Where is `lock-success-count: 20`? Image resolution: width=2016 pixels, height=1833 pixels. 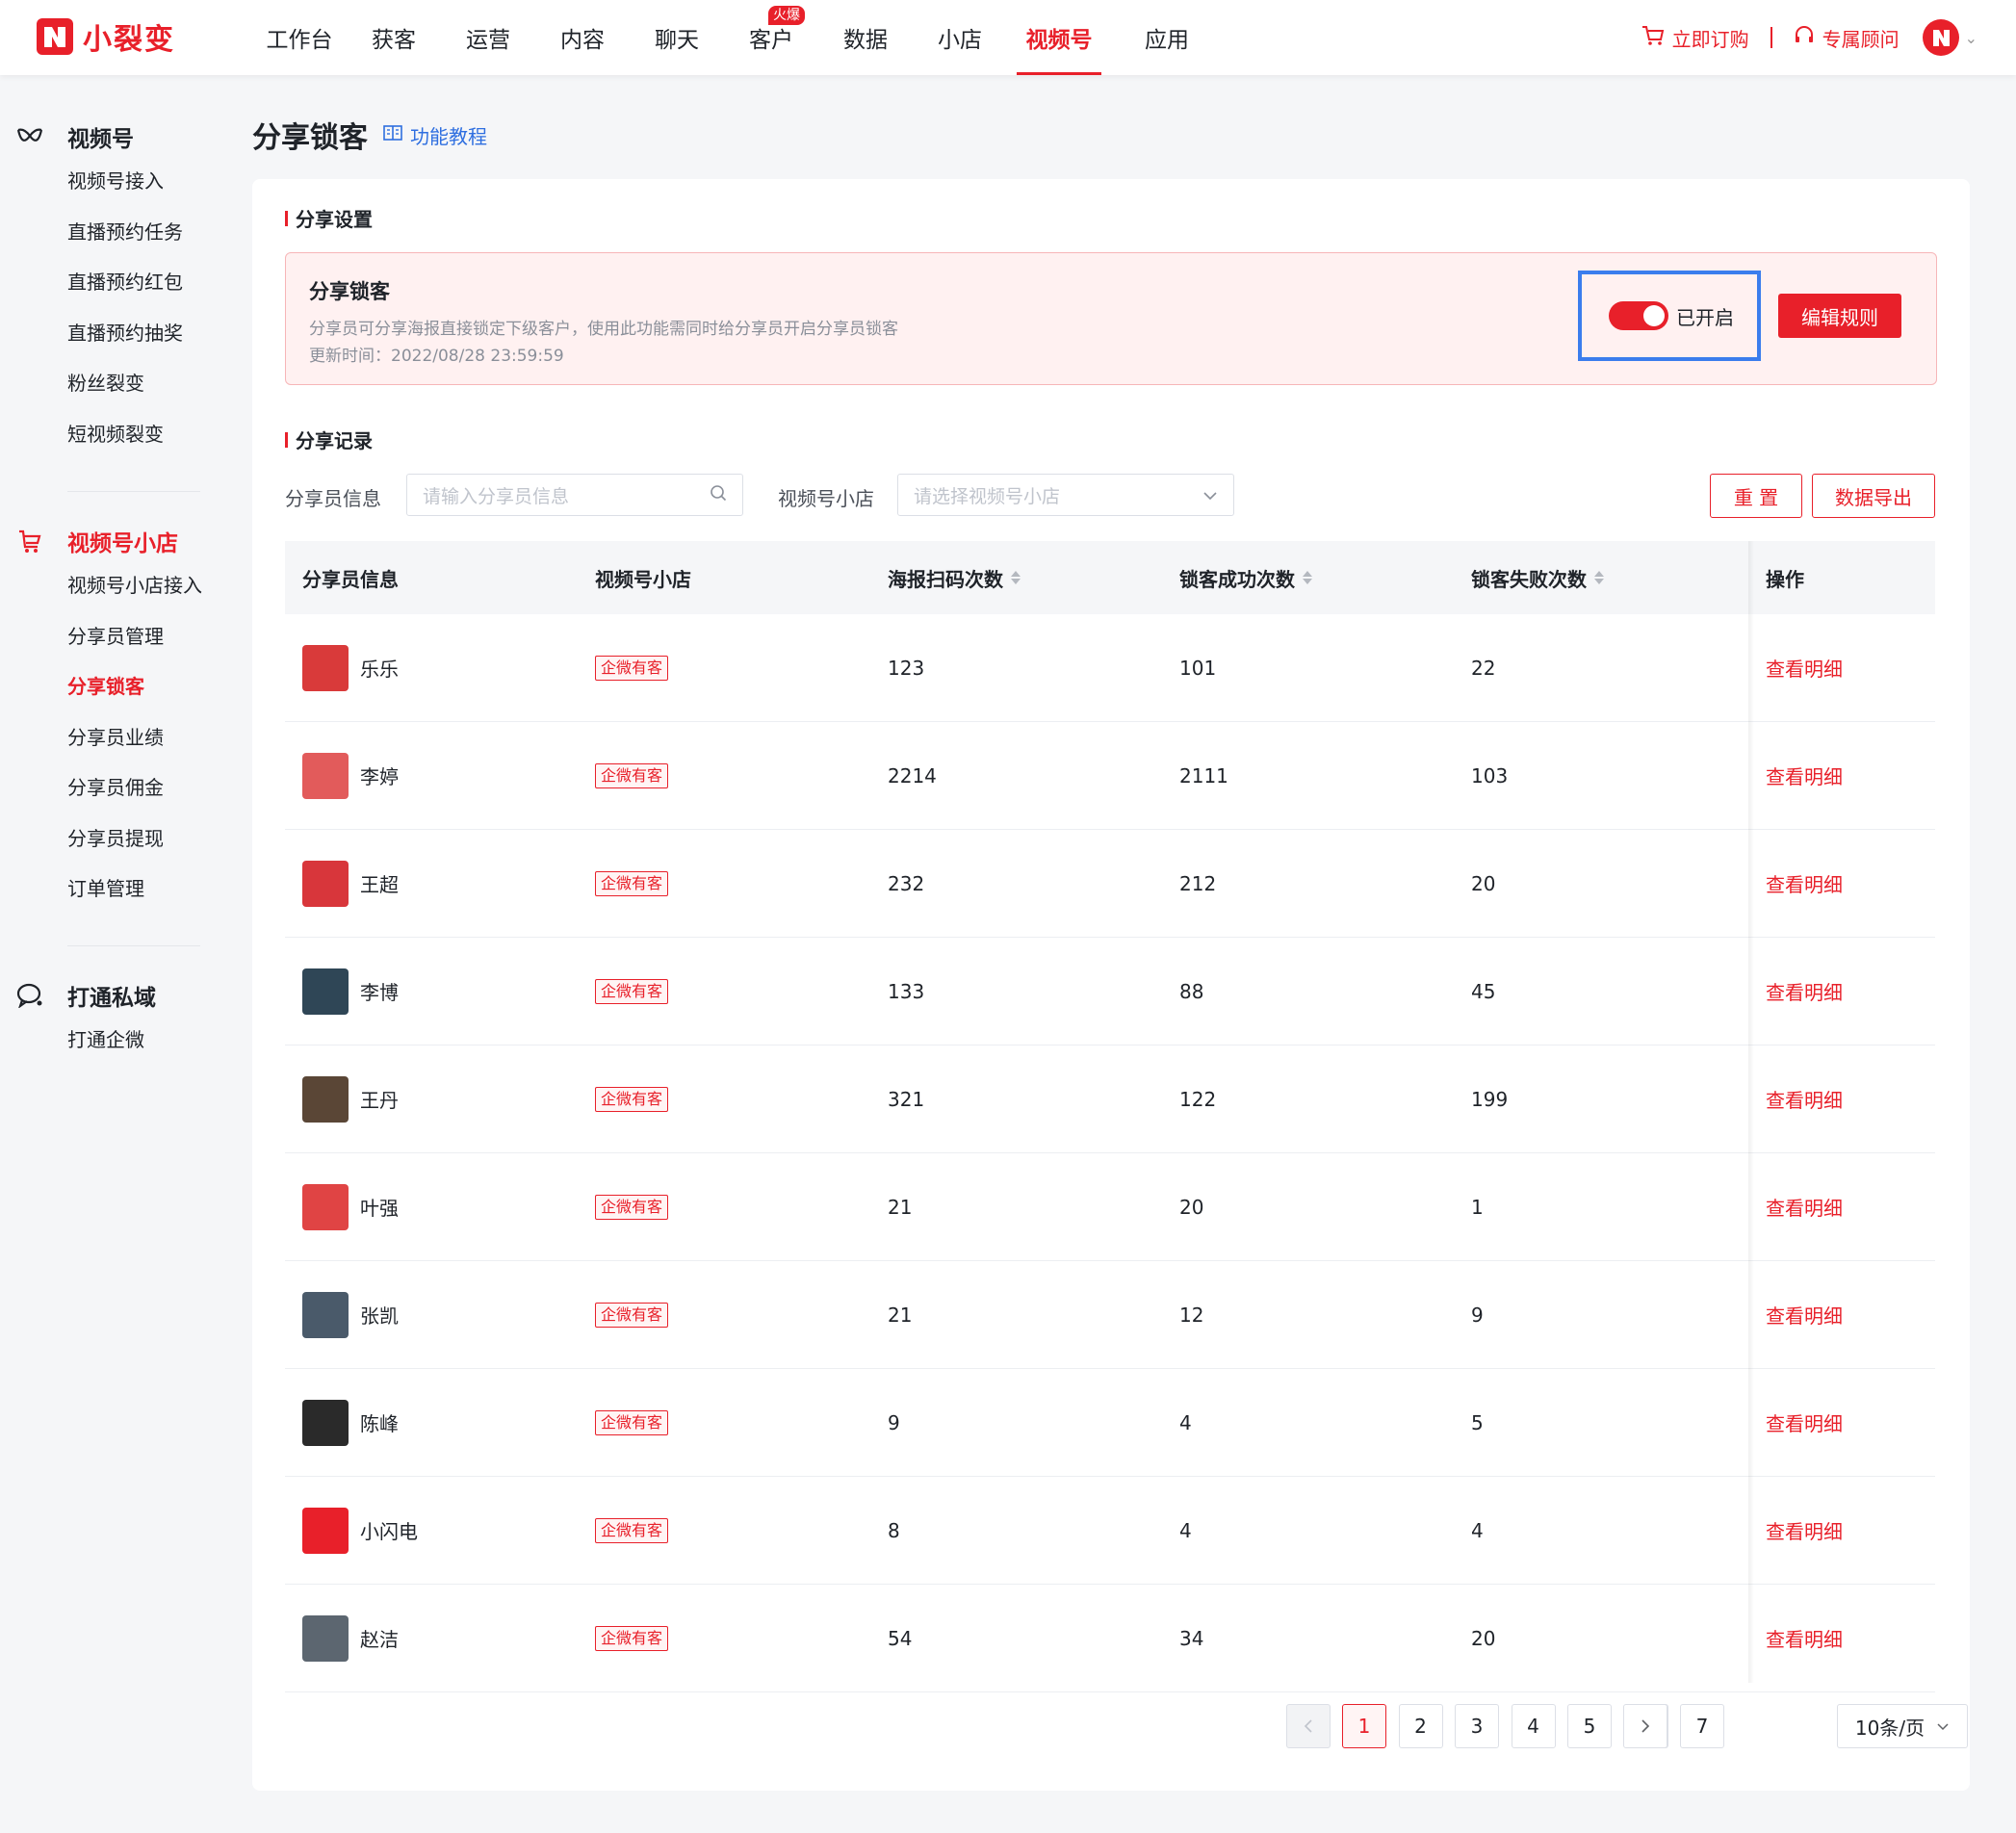
lock-success-count: 20 is located at coordinates (1191, 1207).